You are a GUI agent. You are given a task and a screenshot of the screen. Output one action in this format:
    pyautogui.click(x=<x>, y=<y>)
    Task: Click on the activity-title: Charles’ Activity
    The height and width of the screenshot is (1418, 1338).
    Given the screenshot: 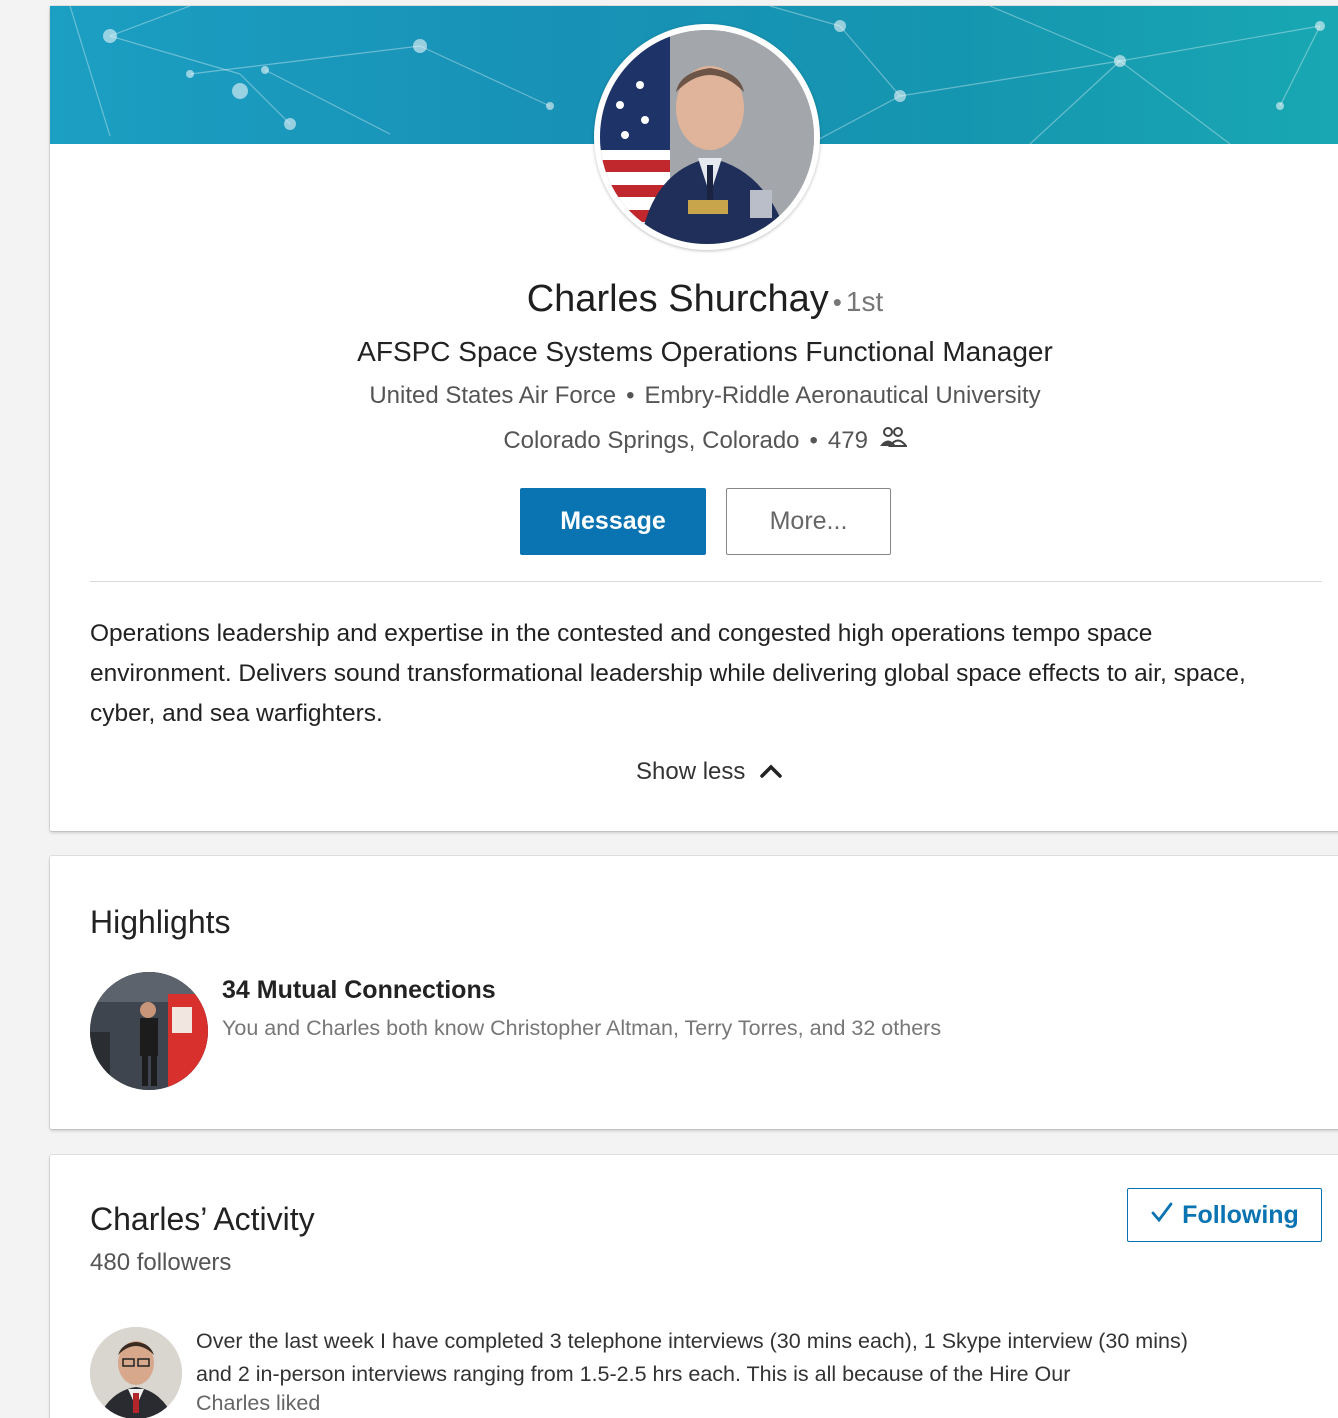 What is the action you would take?
    pyautogui.click(x=202, y=1219)
    